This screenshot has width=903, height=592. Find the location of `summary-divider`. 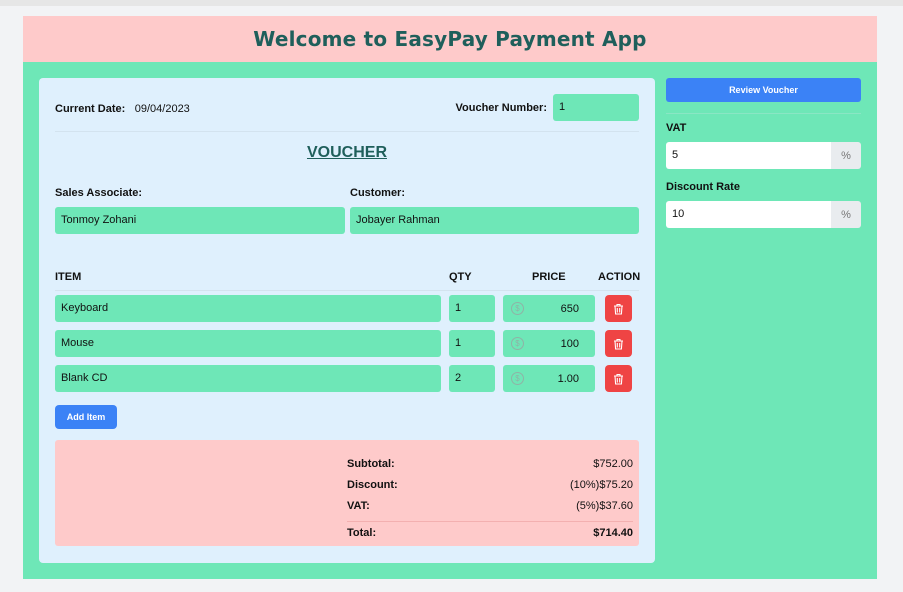

summary-divider is located at coordinates (490, 521).